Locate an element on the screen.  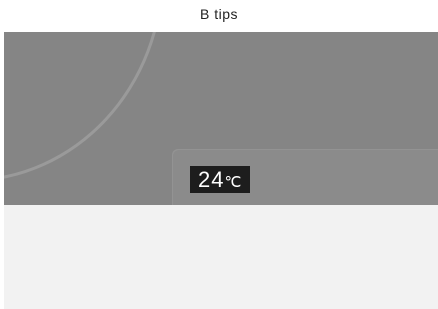
temperature-unit: ℃ is located at coordinates (233, 182).